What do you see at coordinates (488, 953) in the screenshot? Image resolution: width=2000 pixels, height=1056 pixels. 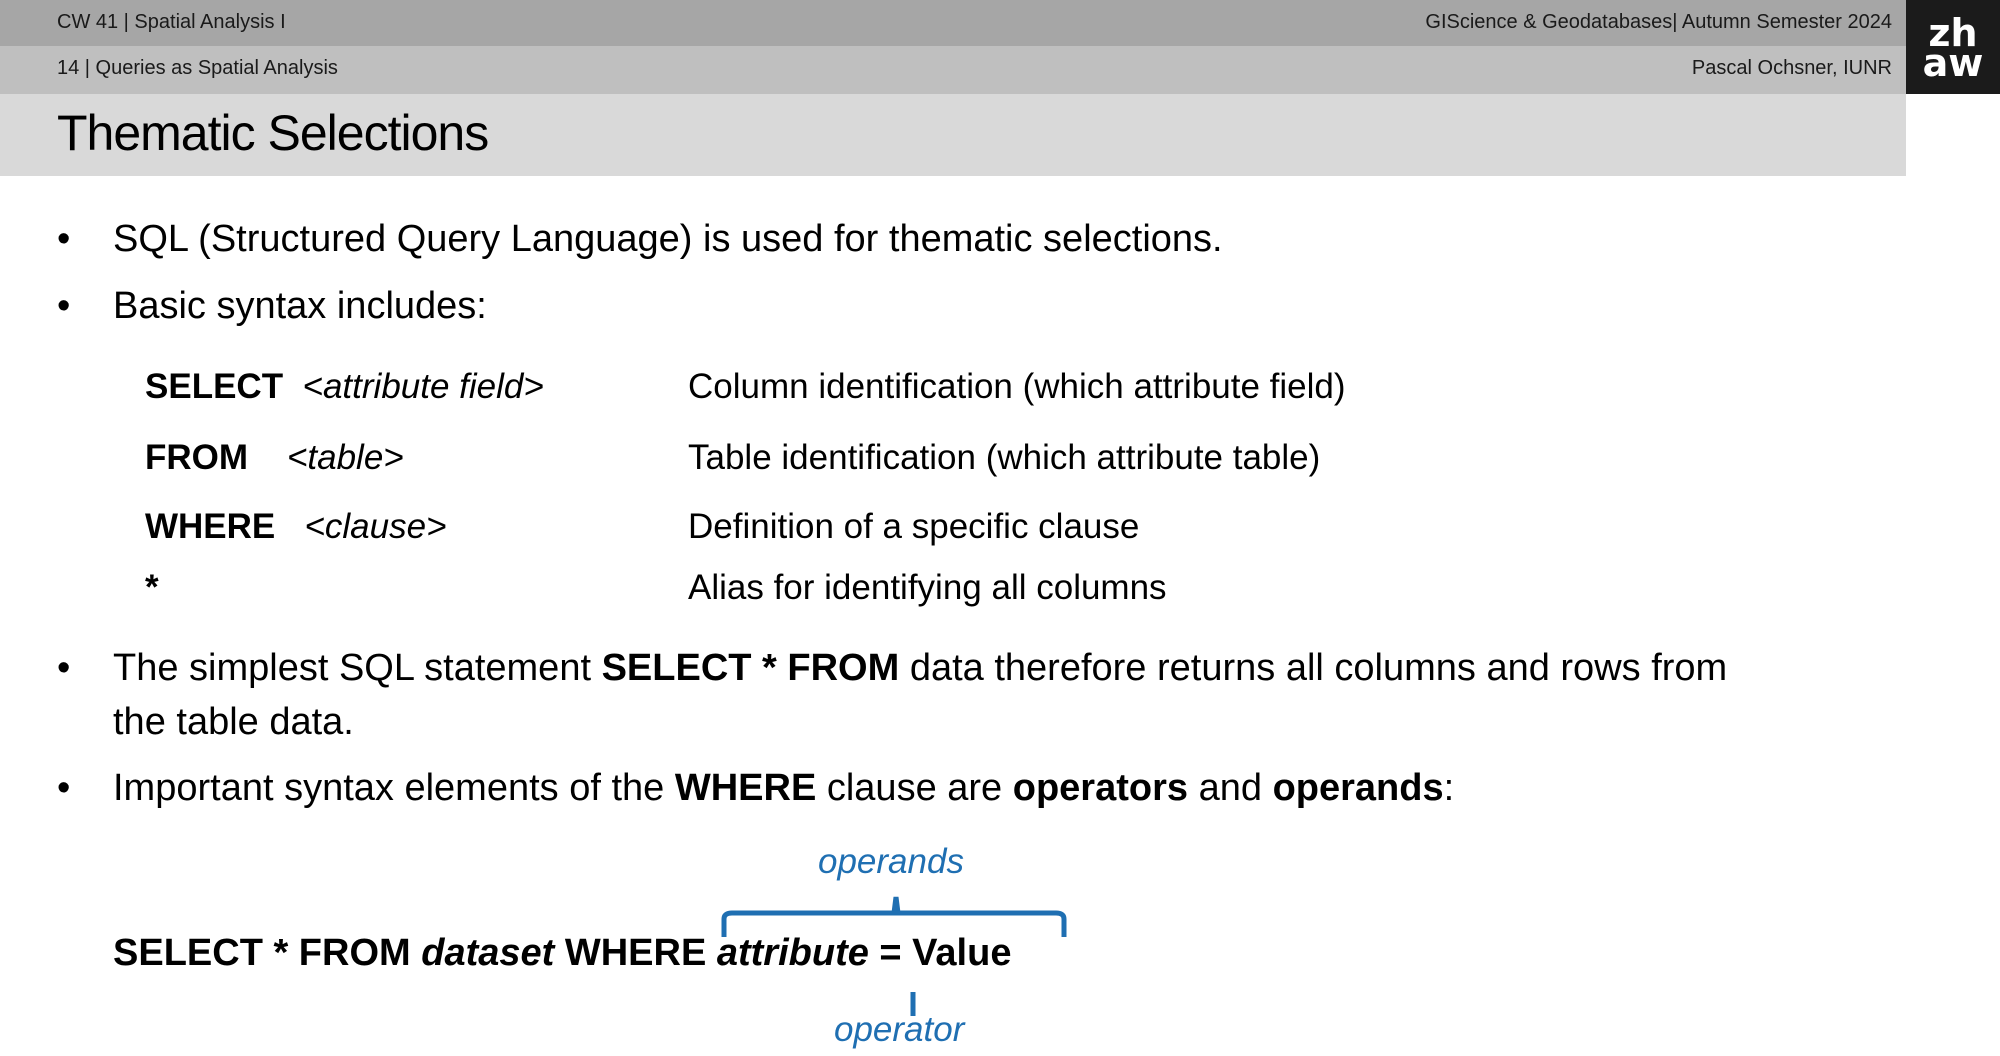 I see `sql-dataset: dataset` at bounding box center [488, 953].